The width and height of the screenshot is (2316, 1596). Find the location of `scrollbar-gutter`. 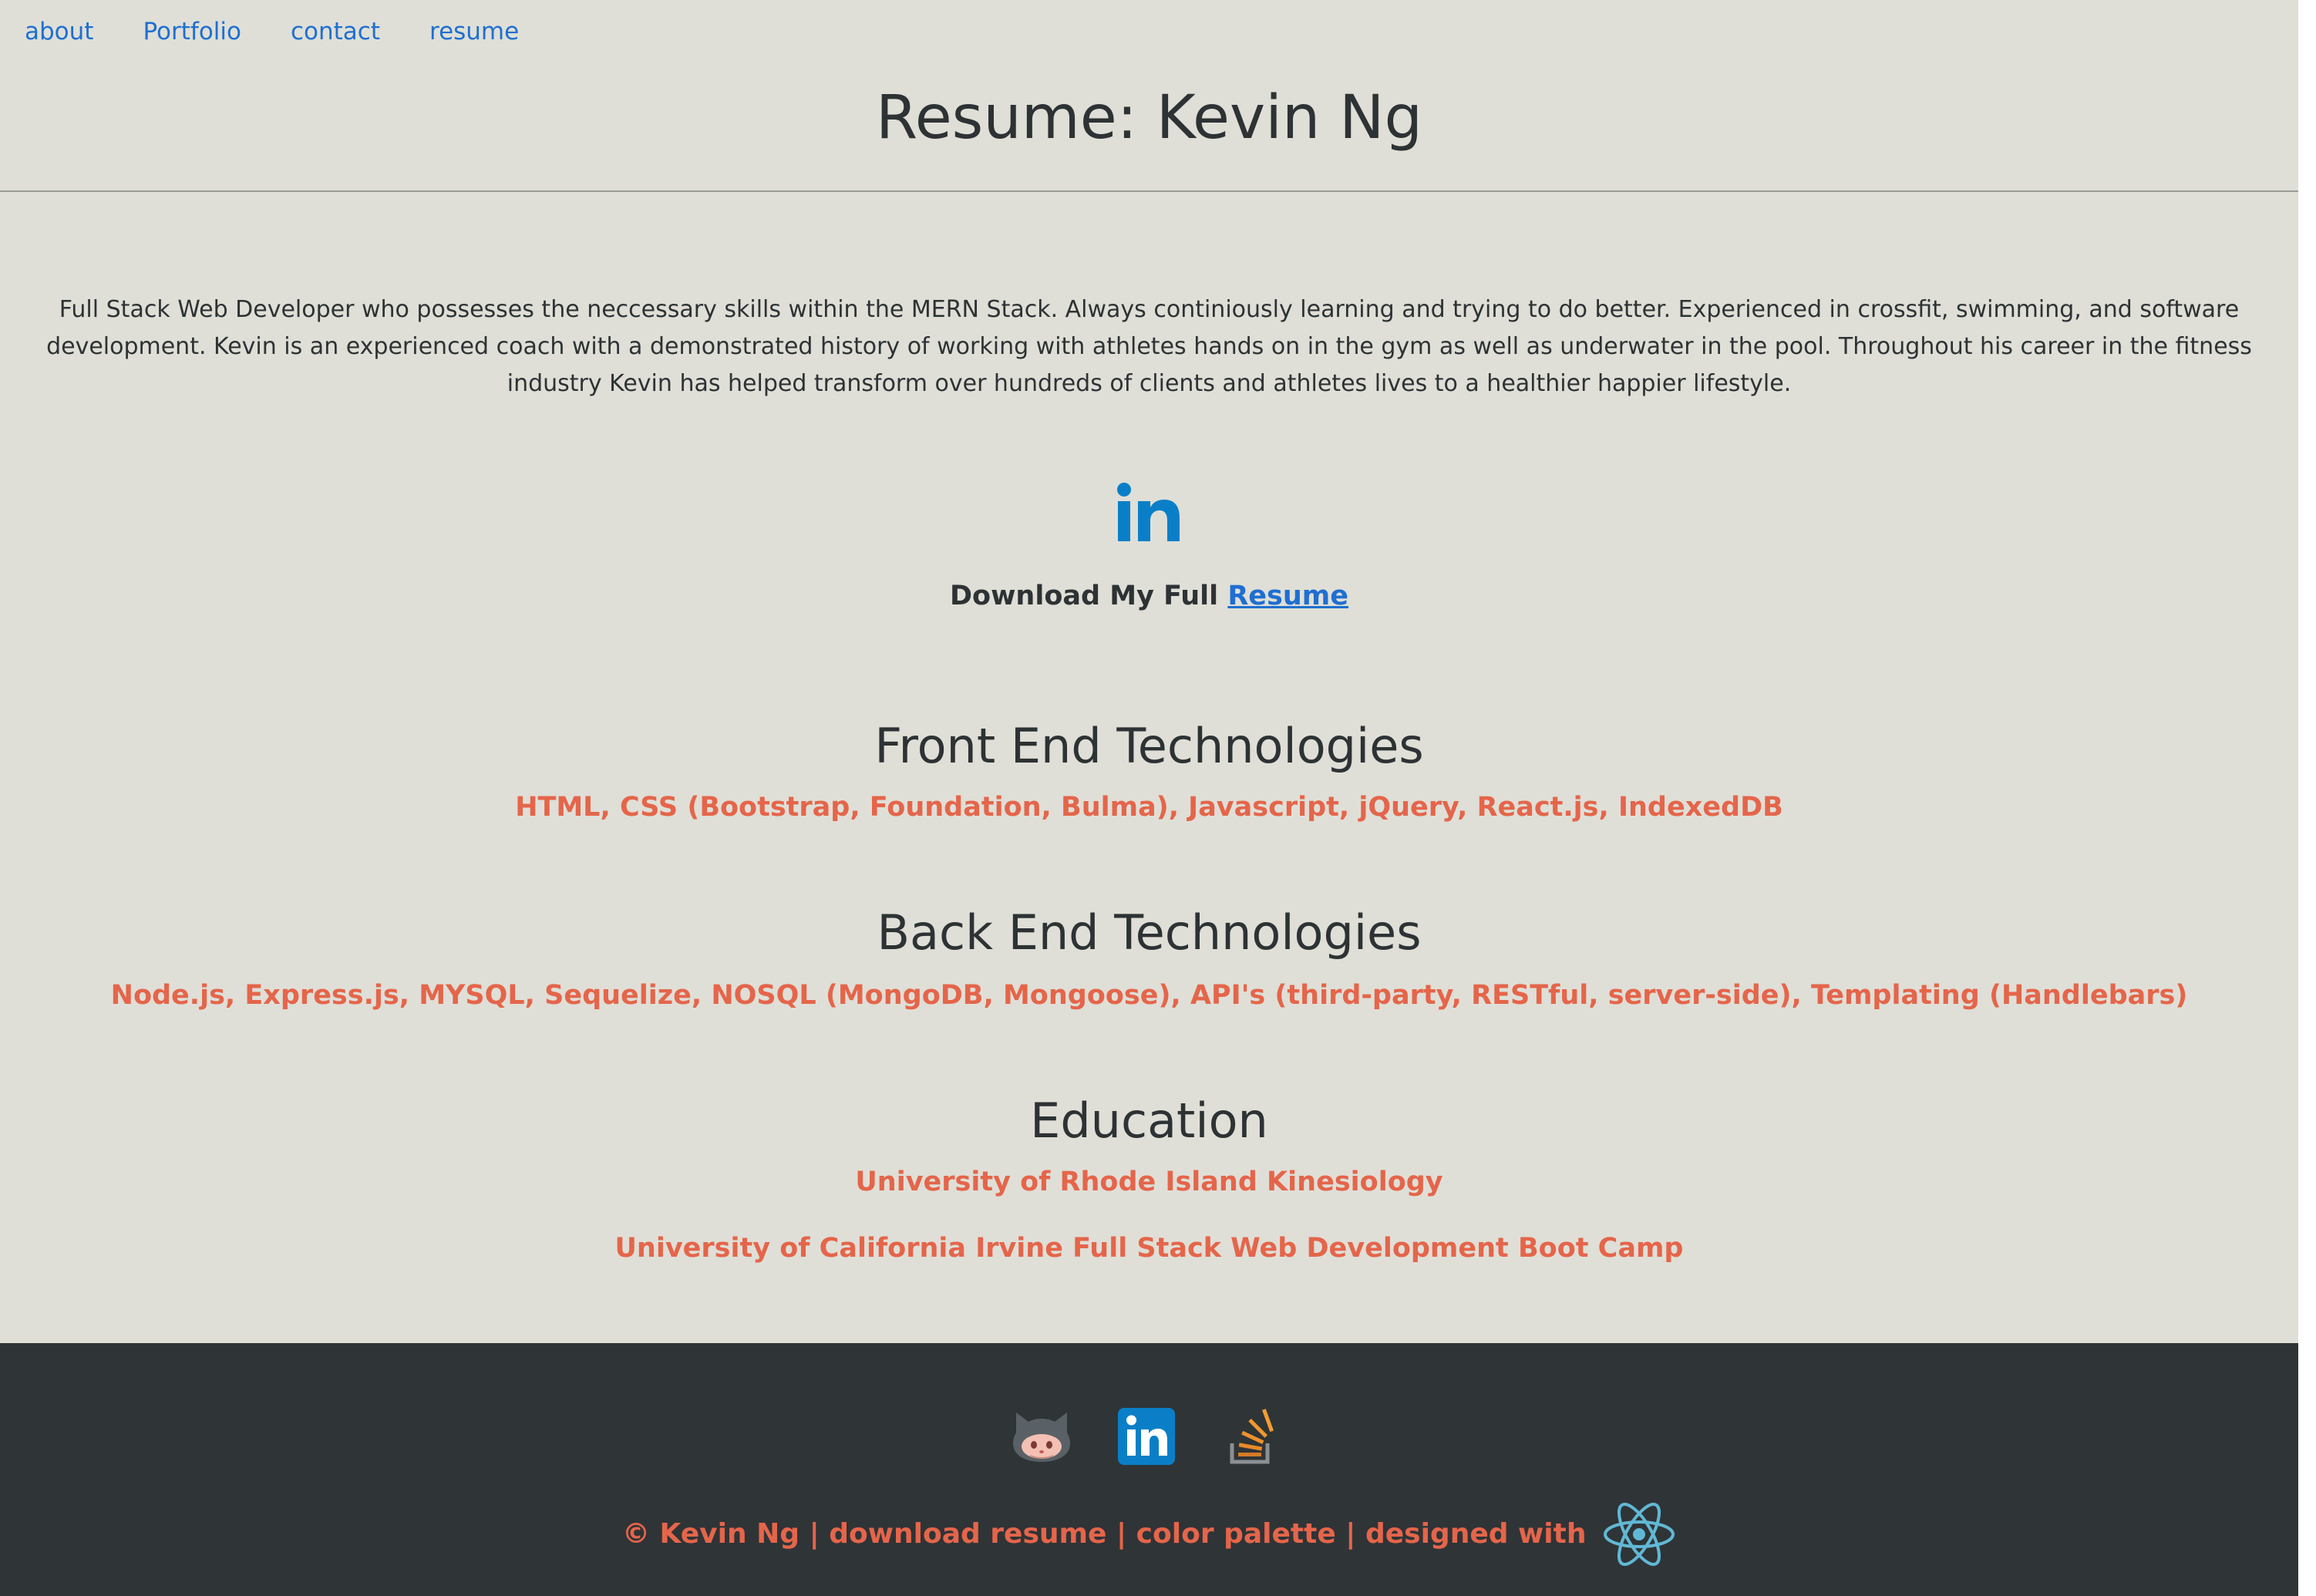

scrollbar-gutter is located at coordinates (2307, 798).